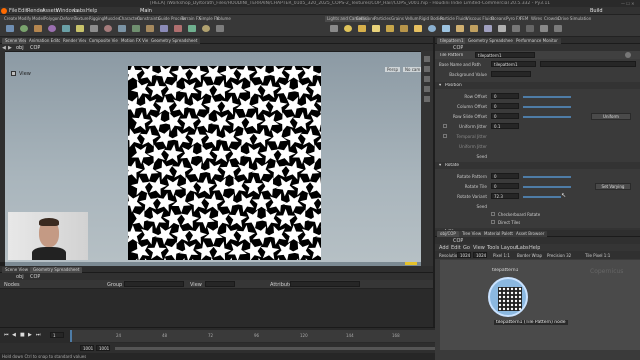 The image size is (640, 360). Describe the element at coordinates (154, 284) in the screenshot. I see `group-field` at that location.